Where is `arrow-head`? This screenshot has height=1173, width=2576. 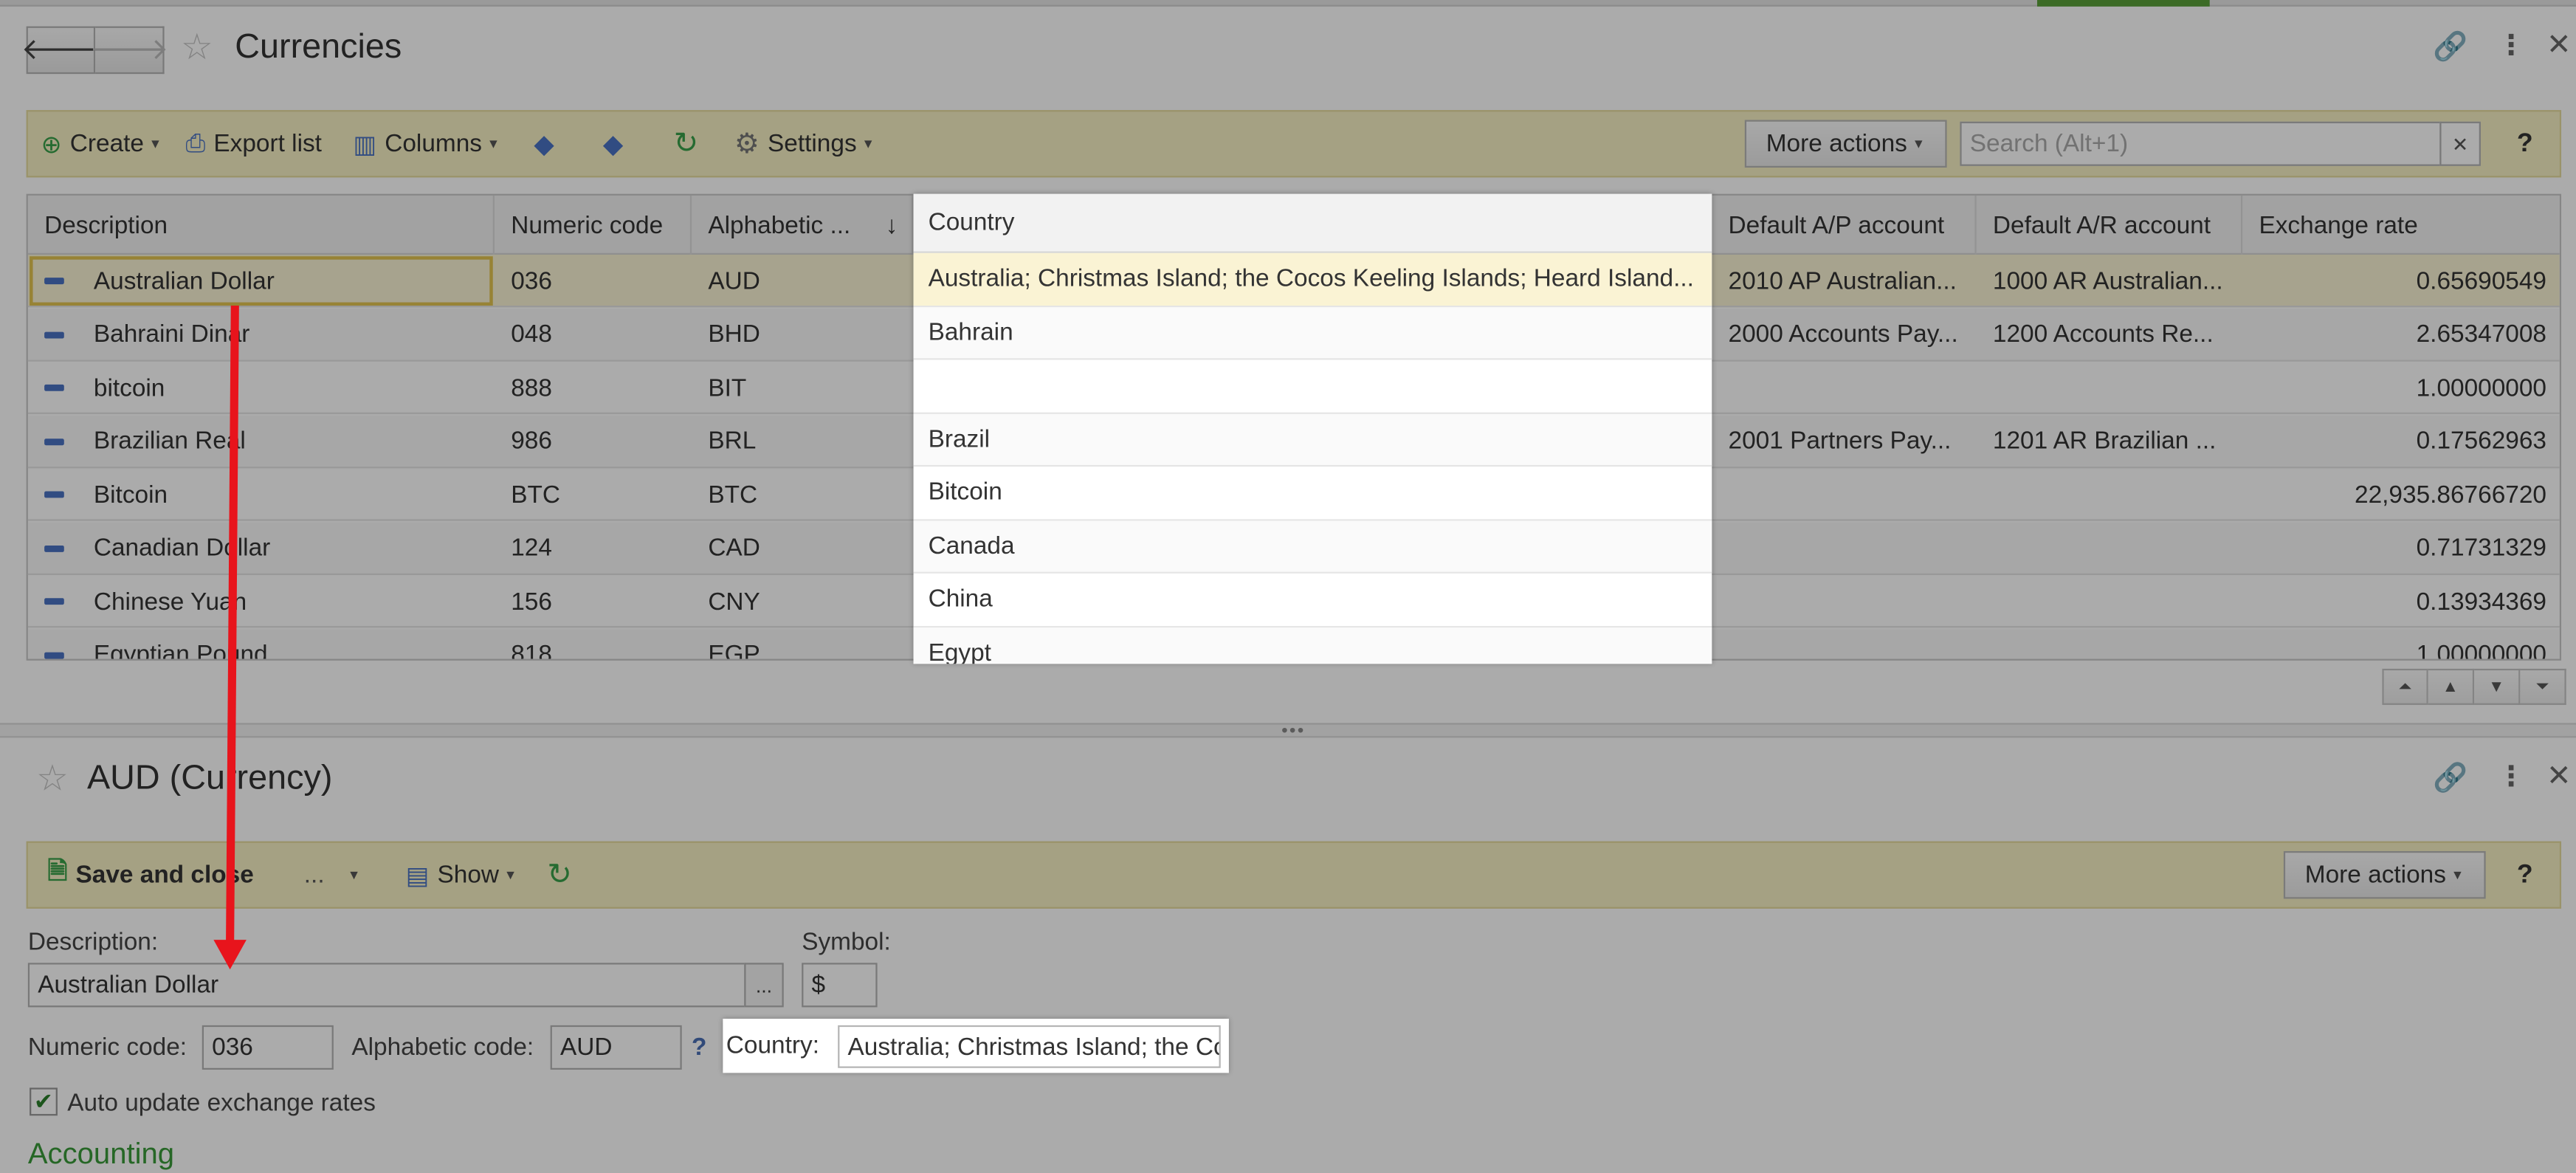 arrow-head is located at coordinates (230, 955).